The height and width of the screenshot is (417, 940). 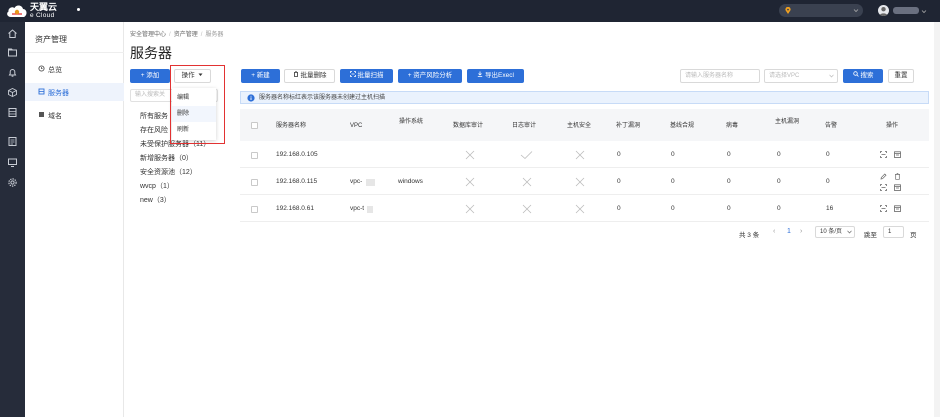 What do you see at coordinates (855, 74) in the screenshot?
I see `search-icon` at bounding box center [855, 74].